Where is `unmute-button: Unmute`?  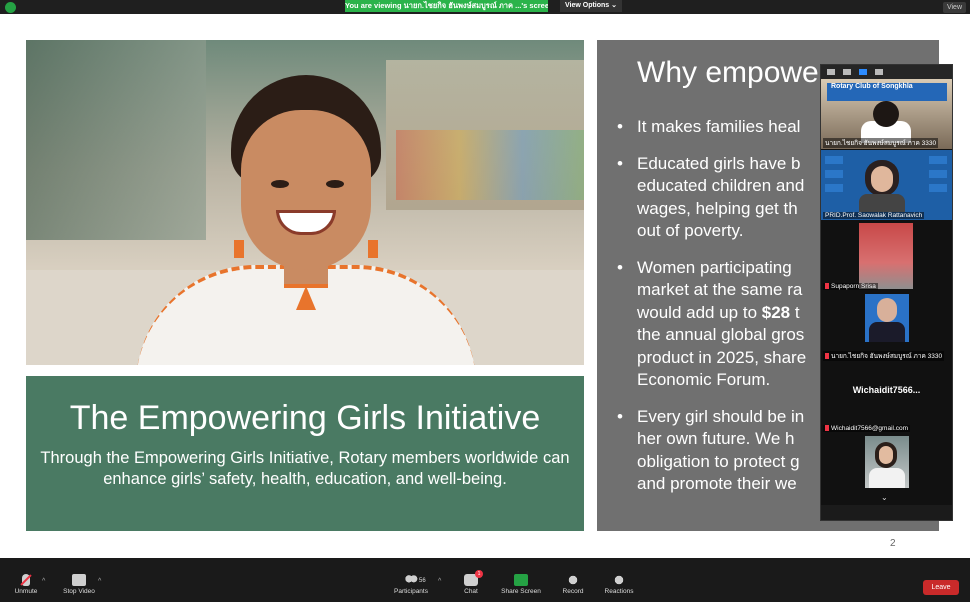
unmute-button: Unmute is located at coordinates (26, 584).